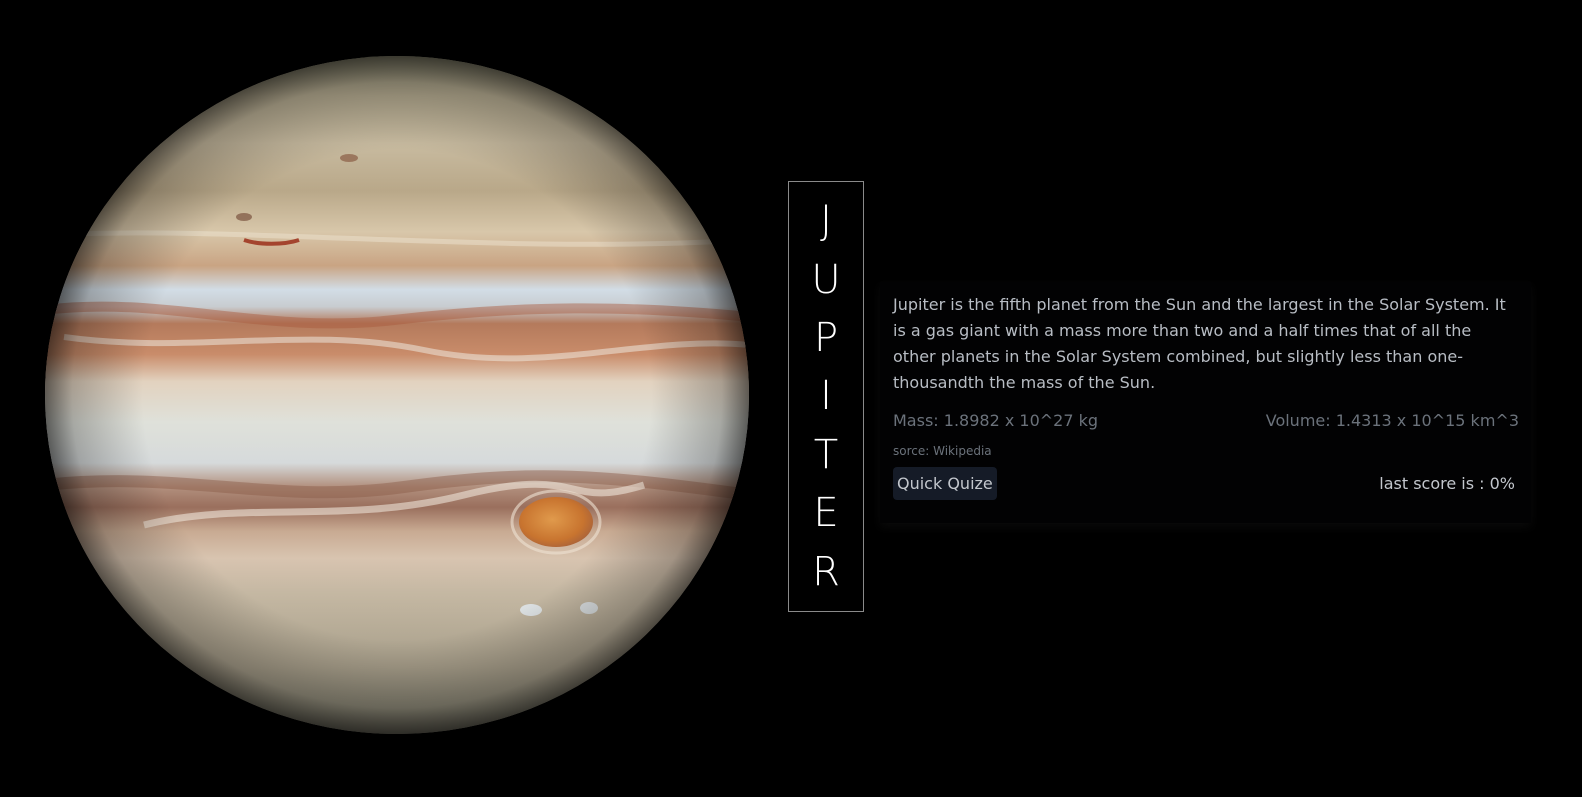 The image size is (1582, 797). What do you see at coordinates (826, 279) in the screenshot?
I see `planet-name-letter: U` at bounding box center [826, 279].